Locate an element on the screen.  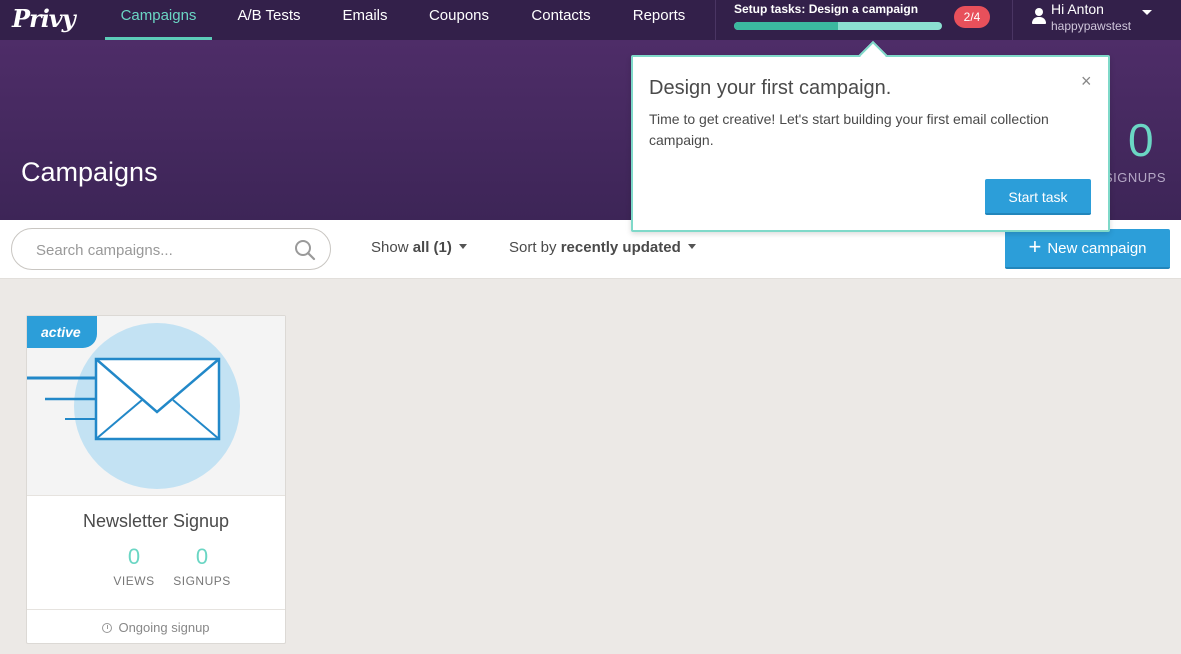
views-count: 0 is located at coordinates (134, 556).